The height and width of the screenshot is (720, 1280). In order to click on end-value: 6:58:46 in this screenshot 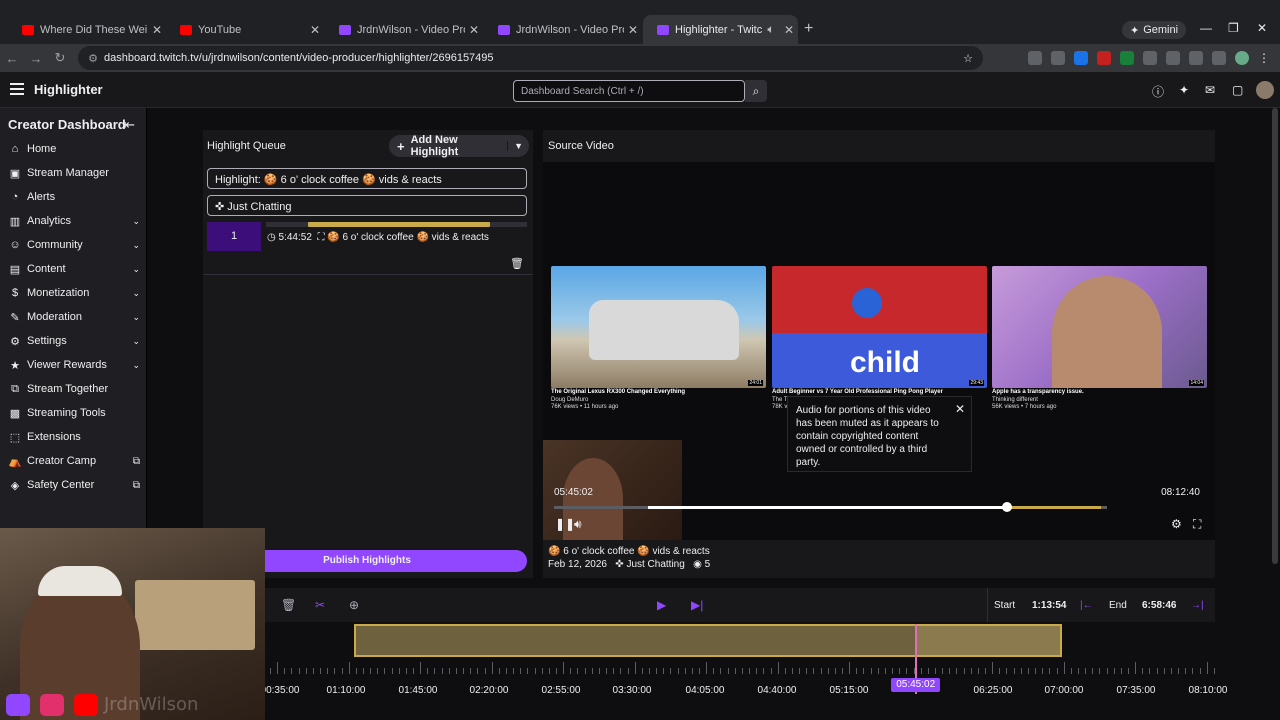, I will do `click(1159, 605)`.